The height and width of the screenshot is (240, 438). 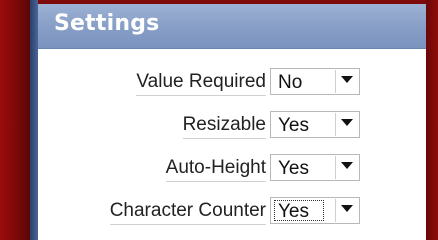 I want to click on setting-row-auto-height: Auto-Height Yes, so click(x=232, y=169).